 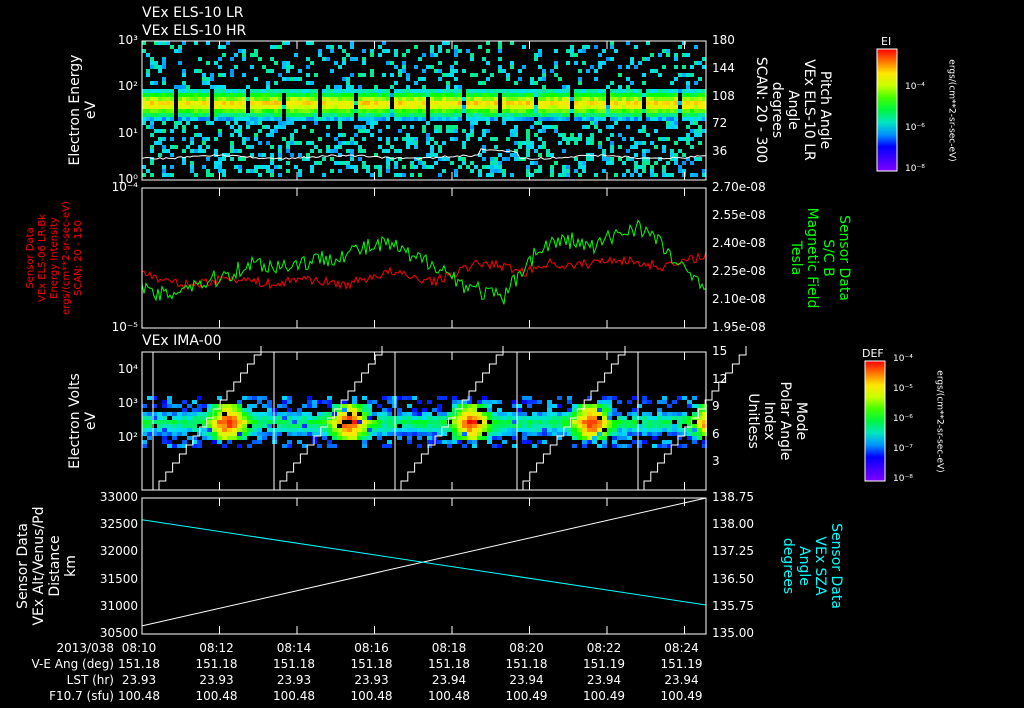 What do you see at coordinates (915, 169) in the screenshot?
I see `colorbar-tick: 10⁻⁸` at bounding box center [915, 169].